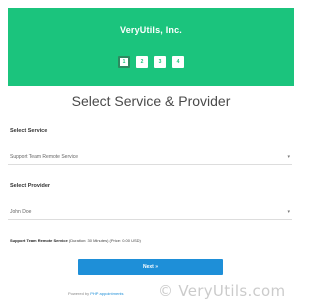 The image size is (320, 305). Describe the element at coordinates (160, 62) in the screenshot. I see `step-3: 3` at that location.